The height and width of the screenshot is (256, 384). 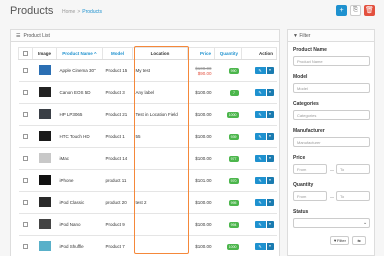 What do you see at coordinates (233, 224) in the screenshot?
I see `quantity-badge: 994` at bounding box center [233, 224].